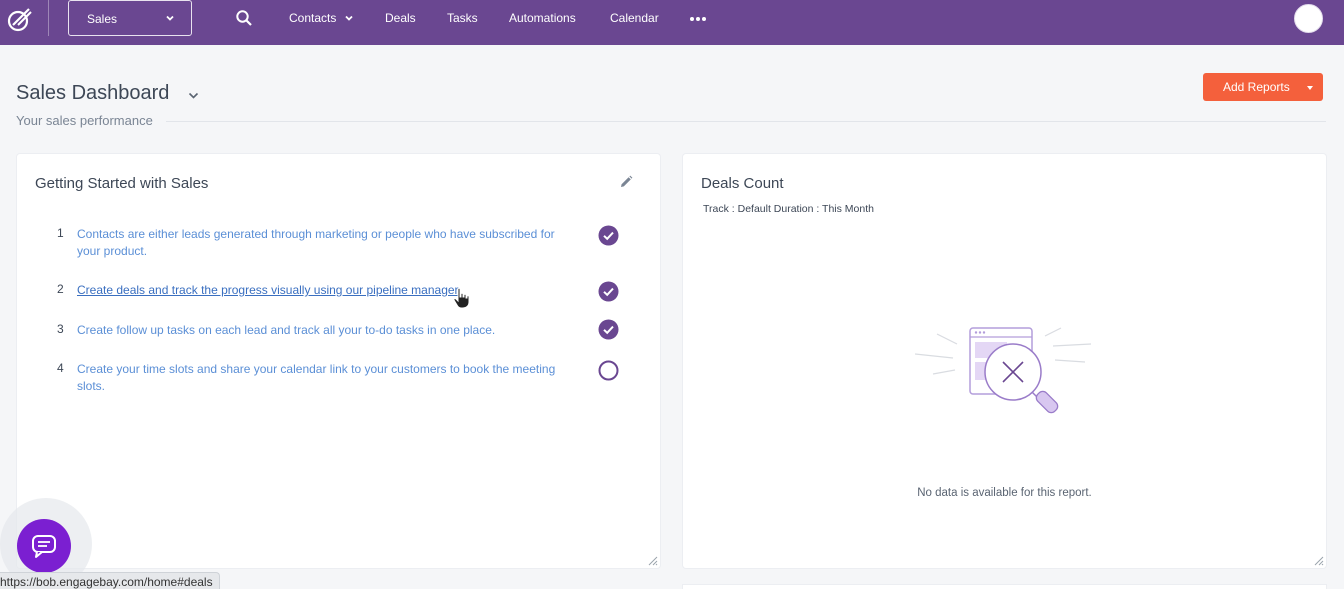 The image size is (1344, 589). I want to click on step-number: 2, so click(60, 289).